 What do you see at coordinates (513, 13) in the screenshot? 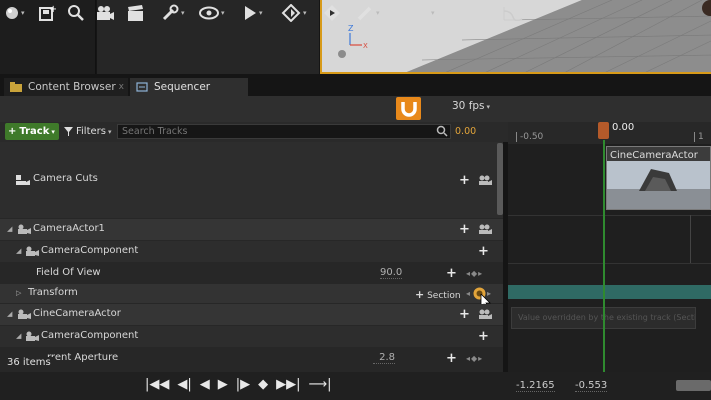
I see `curve-editor-button` at bounding box center [513, 13].